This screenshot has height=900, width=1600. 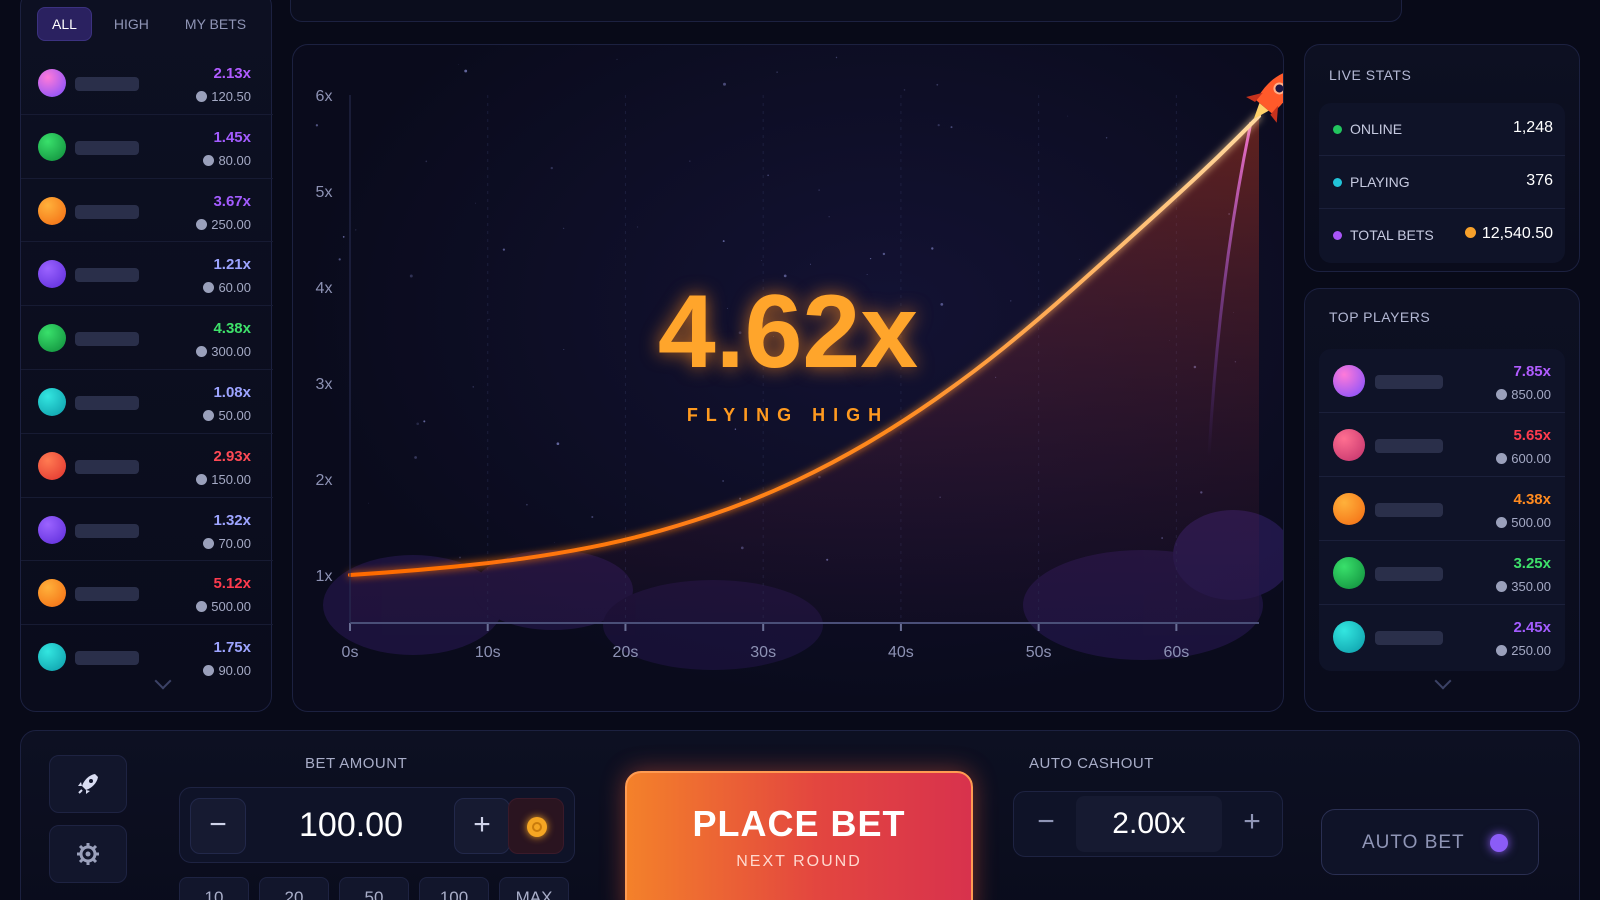 I want to click on chevron-down-icon, so click(x=1443, y=681).